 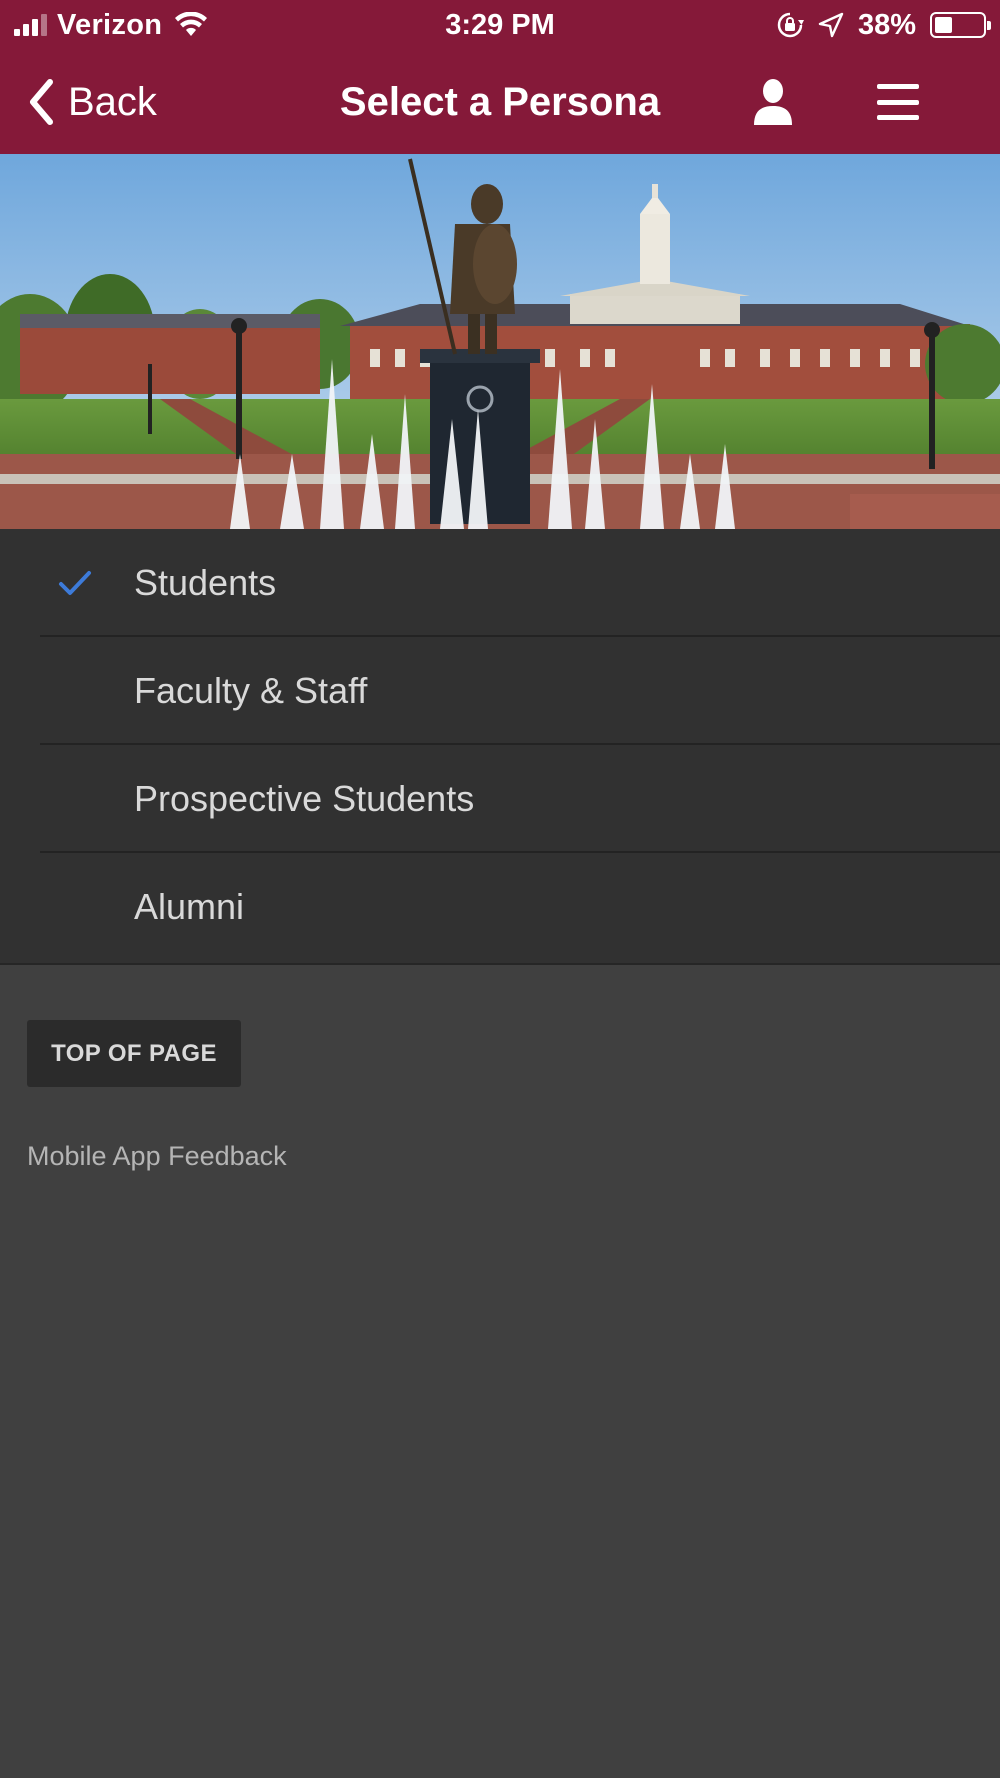 I want to click on checkmark-icon, so click(x=75, y=583).